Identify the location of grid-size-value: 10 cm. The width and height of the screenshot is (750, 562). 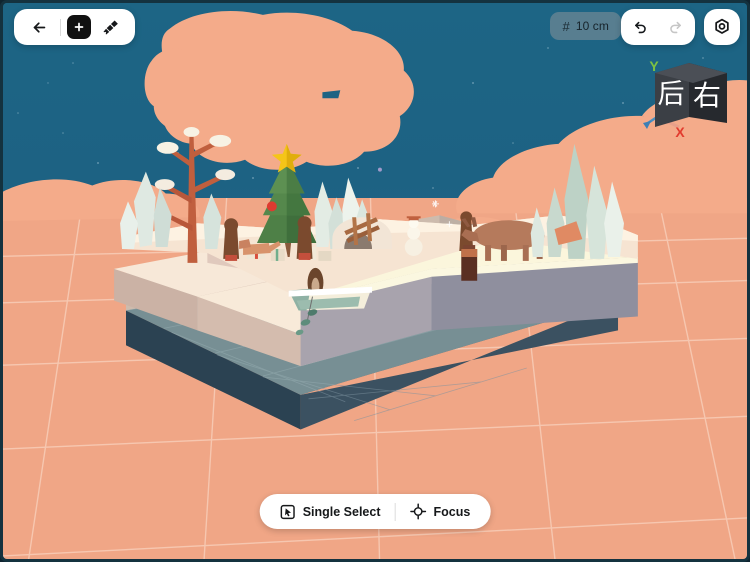
(592, 26).